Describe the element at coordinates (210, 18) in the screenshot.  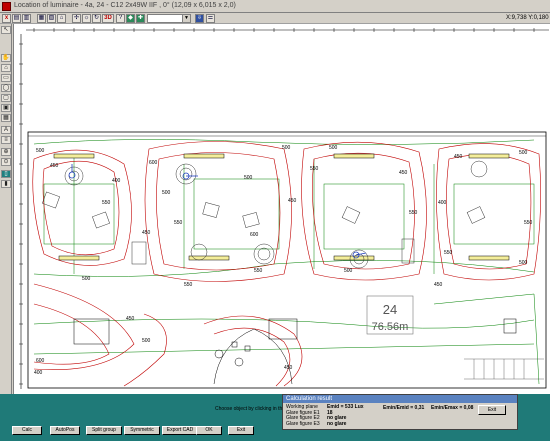
I see `settings-icon: ☰` at that location.